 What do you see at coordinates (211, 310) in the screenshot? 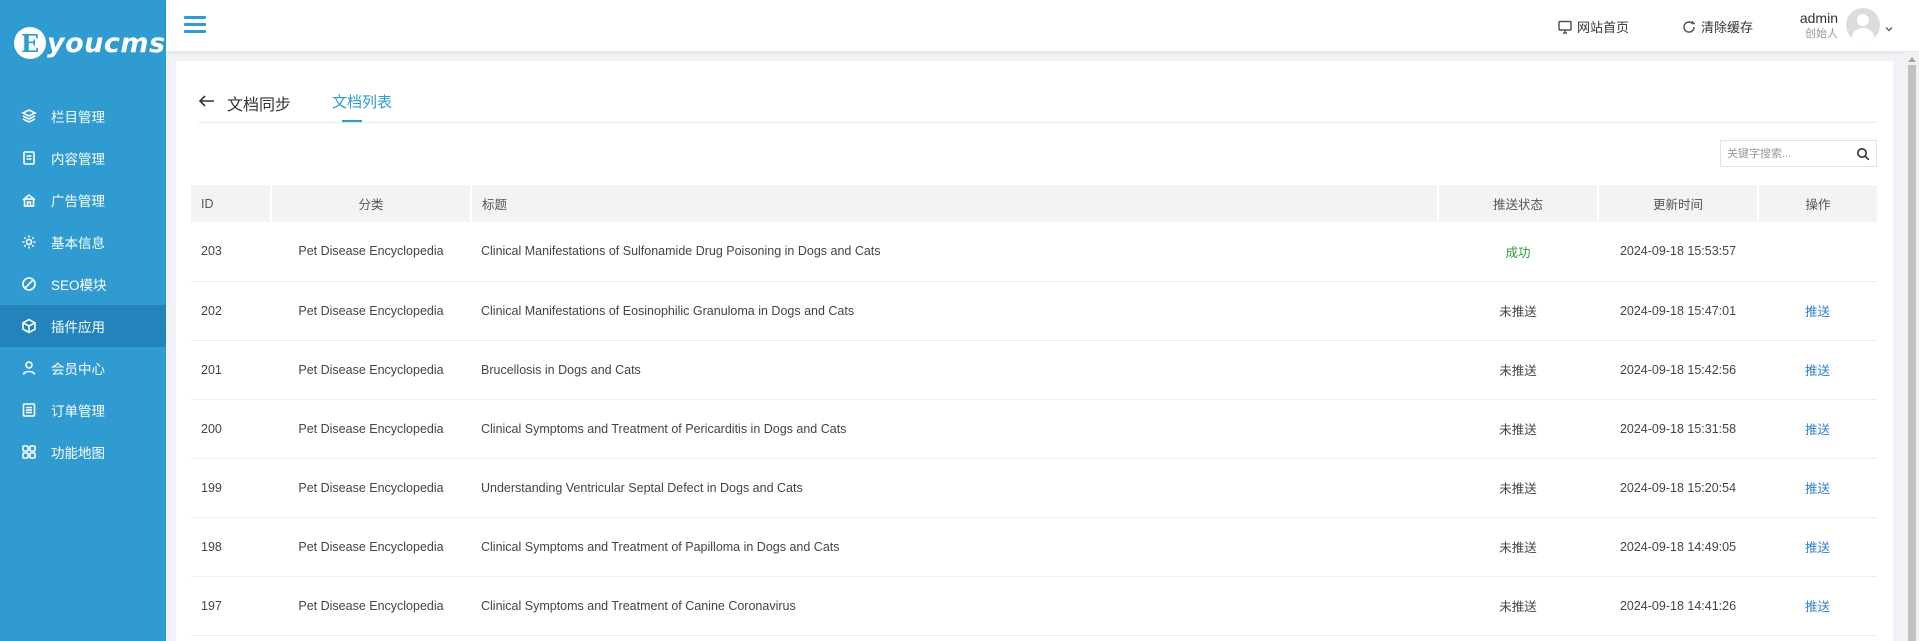
I see `cell-id: 202` at bounding box center [211, 310].